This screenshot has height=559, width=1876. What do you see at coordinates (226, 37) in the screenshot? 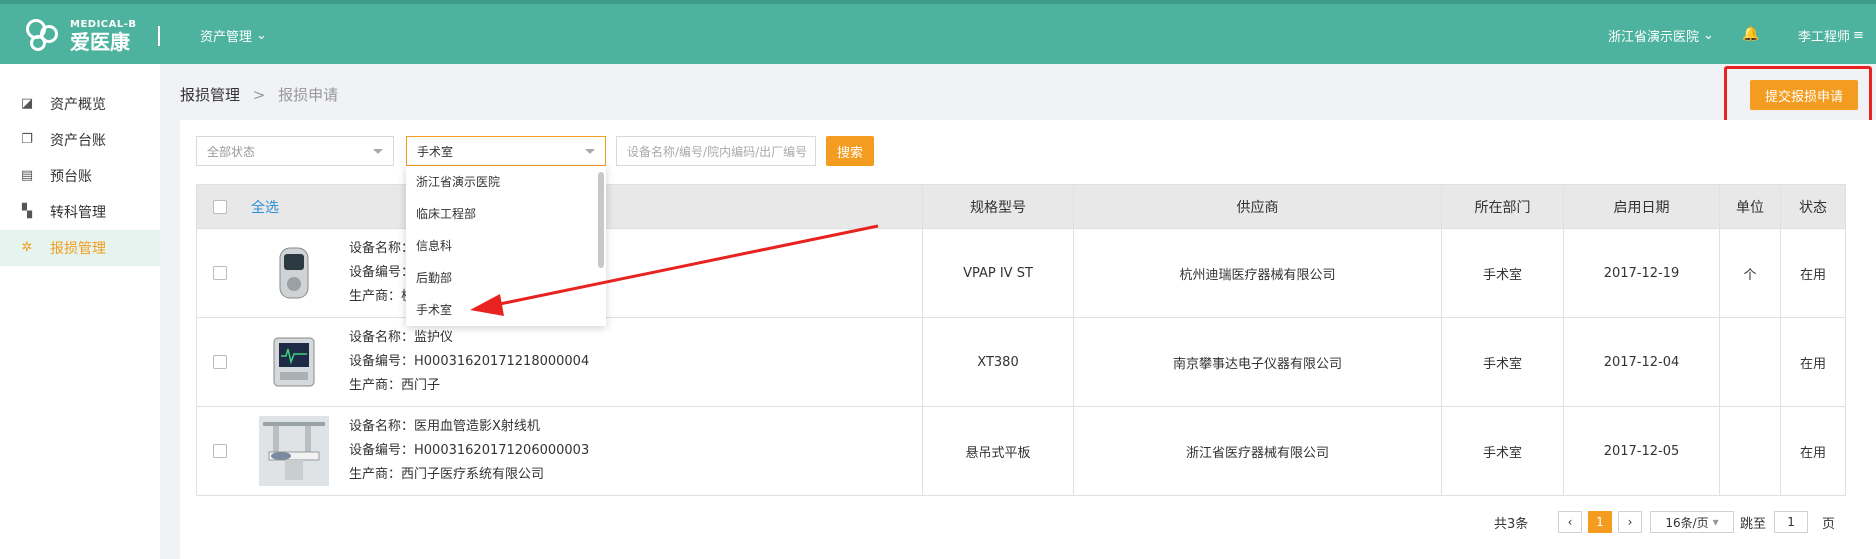
I see `asset-menu-label: 资产管理` at bounding box center [226, 37].